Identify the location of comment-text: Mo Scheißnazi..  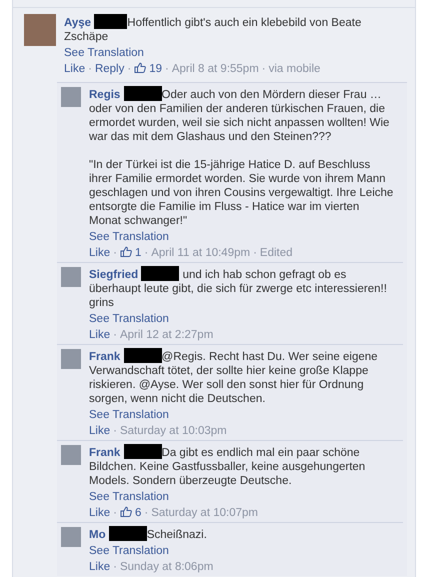
(241, 534).